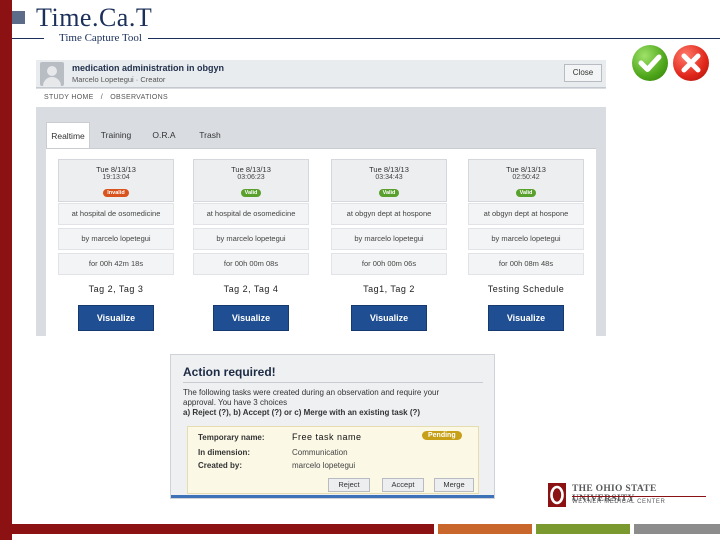 This screenshot has height=540, width=720. What do you see at coordinates (116, 264) in the screenshot?
I see `card-duration: for 00h 42m 18s` at bounding box center [116, 264].